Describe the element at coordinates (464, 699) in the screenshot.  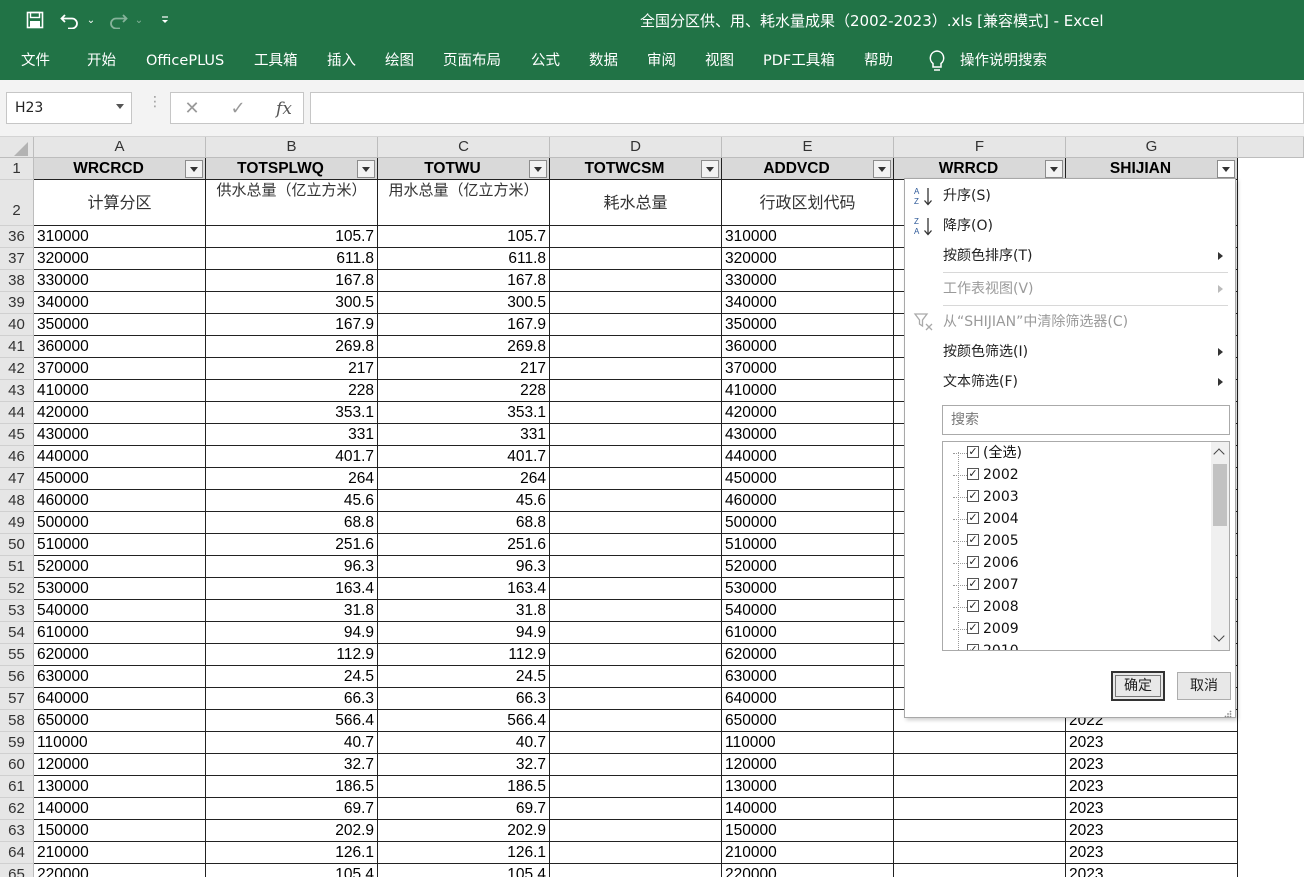
I see `table-cell: 66.3` at that location.